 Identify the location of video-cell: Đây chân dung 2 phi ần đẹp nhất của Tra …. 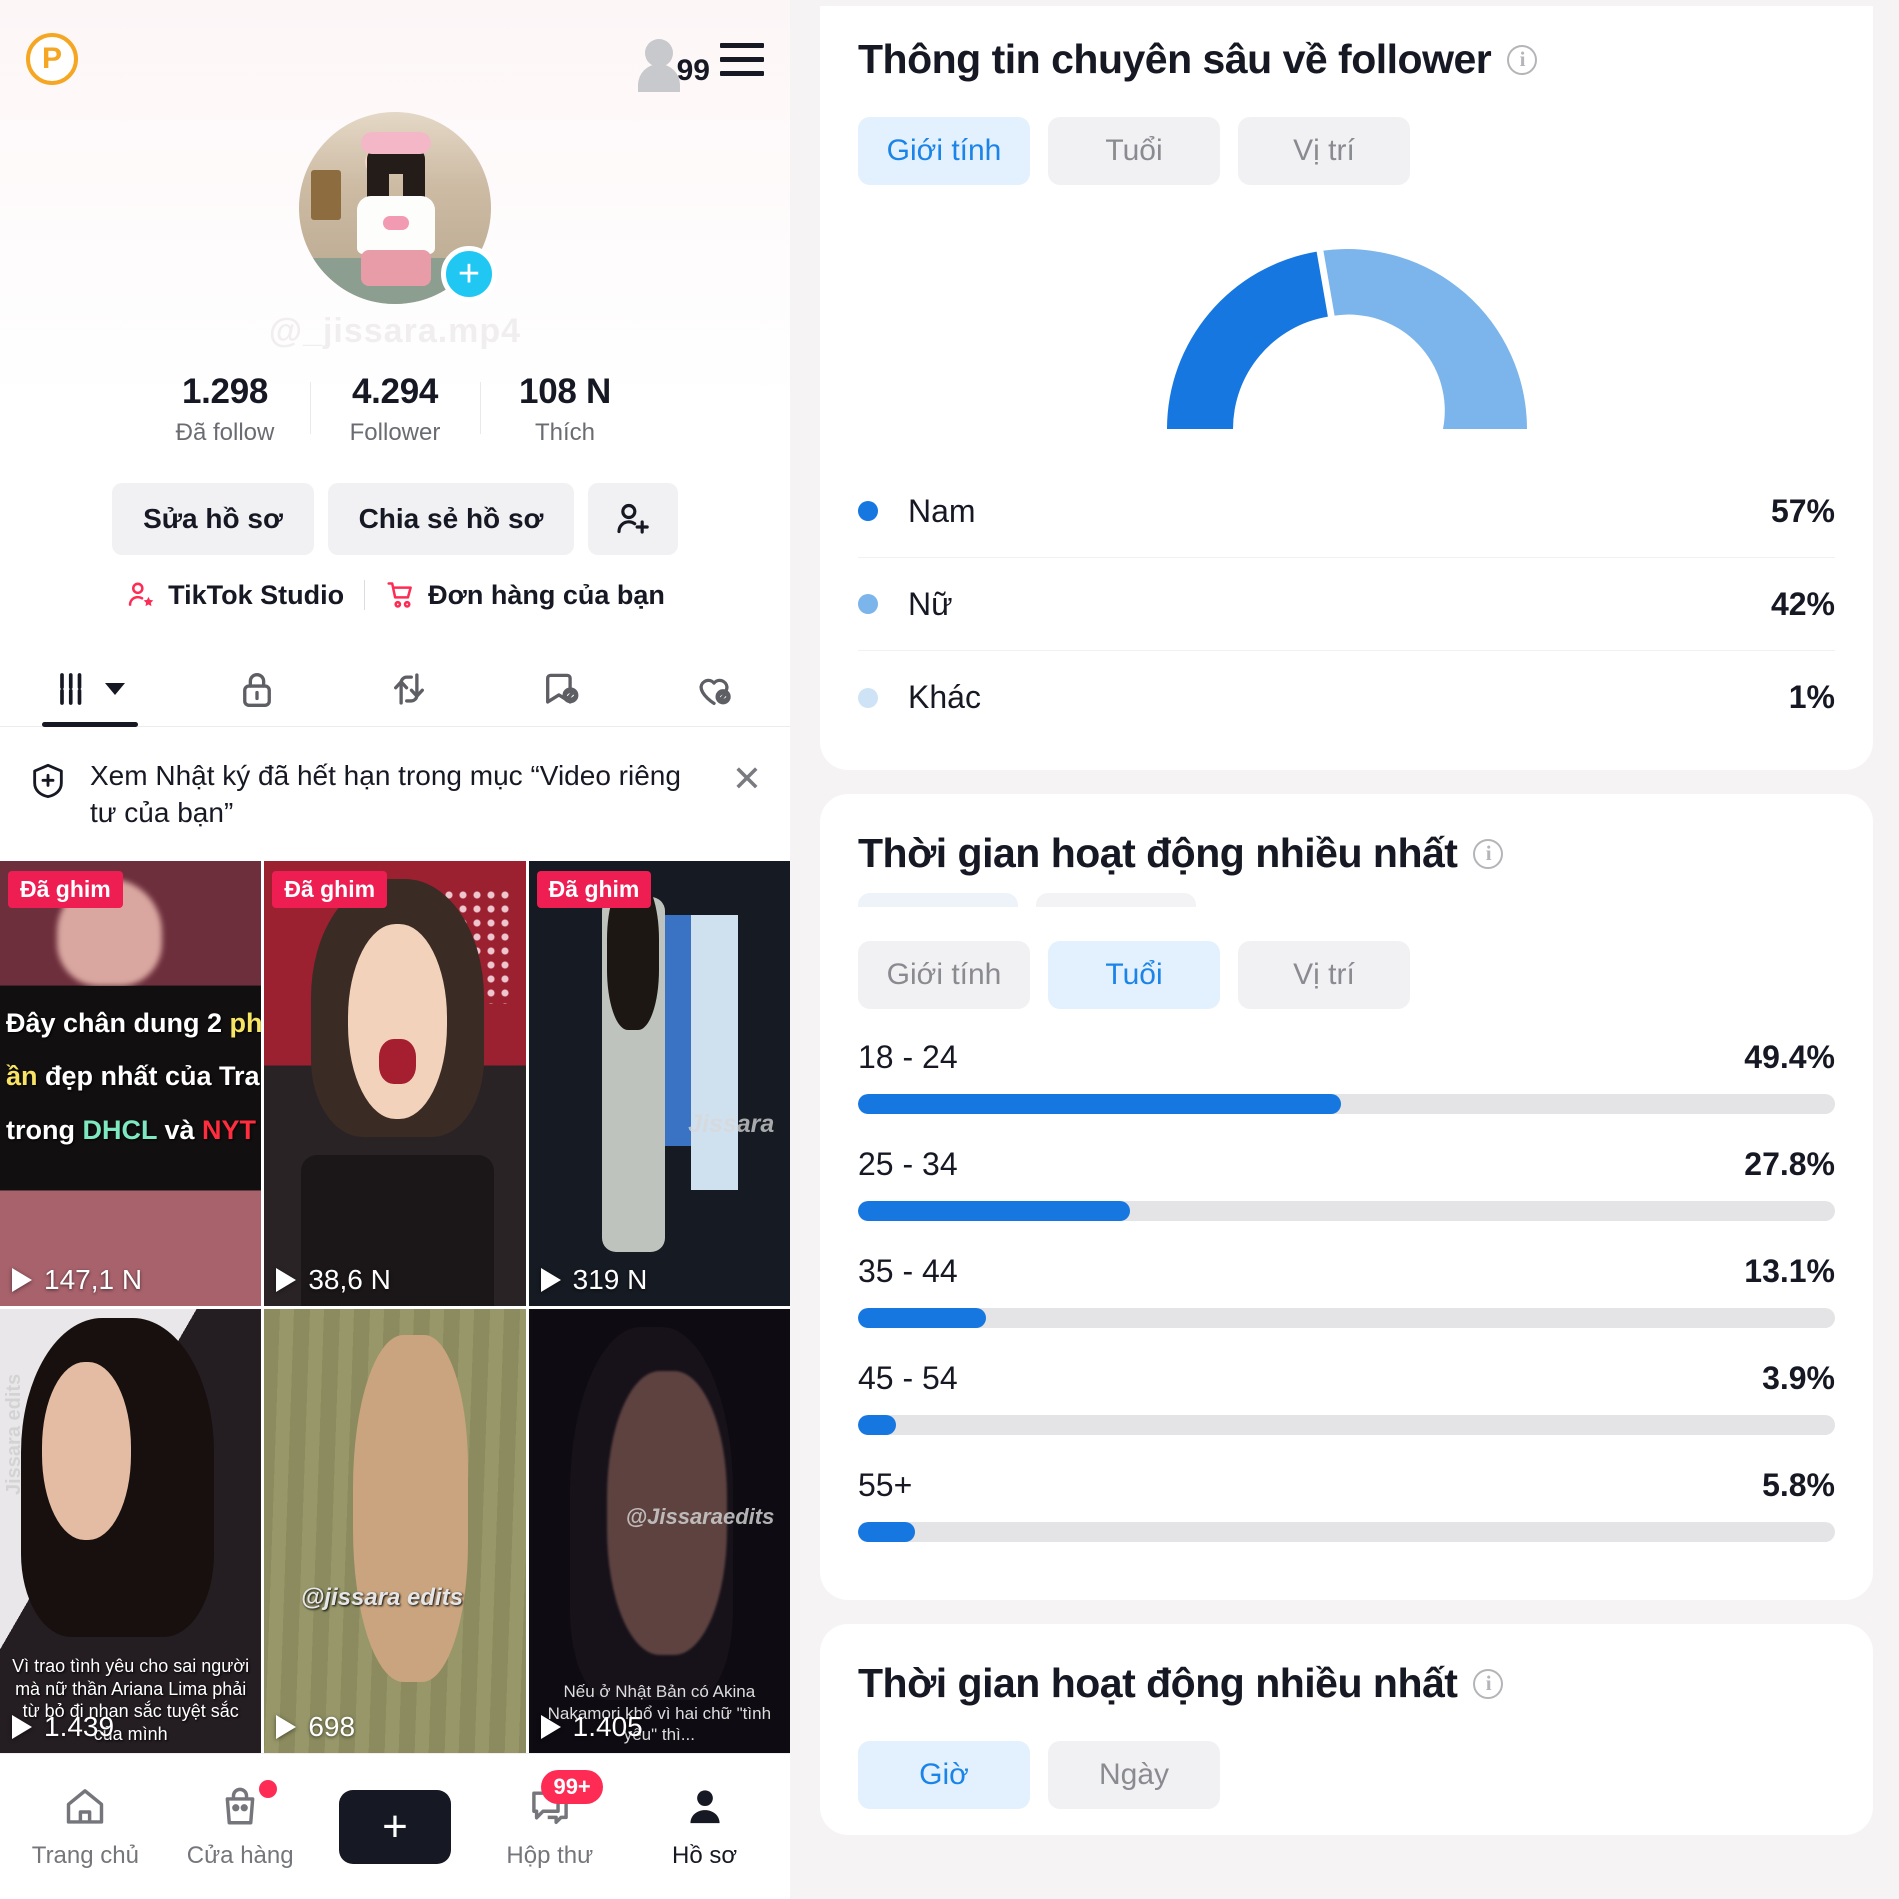
(131, 1083).